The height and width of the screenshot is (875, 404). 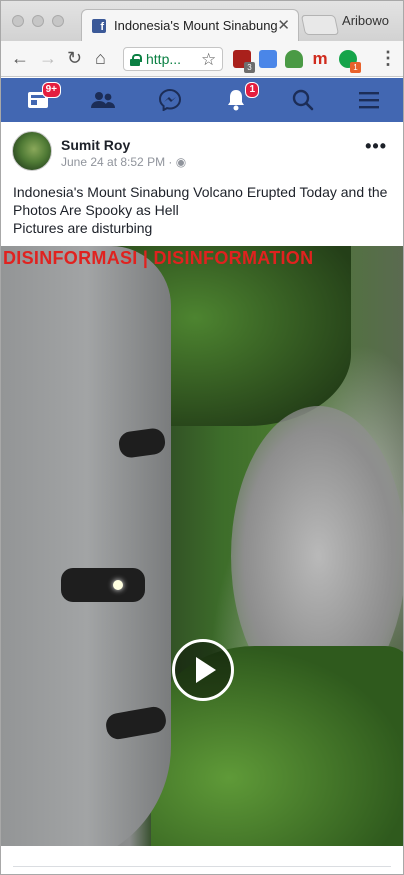 What do you see at coordinates (202, 100) in the screenshot?
I see `facebook-nav-bar: 9+ 1` at bounding box center [202, 100].